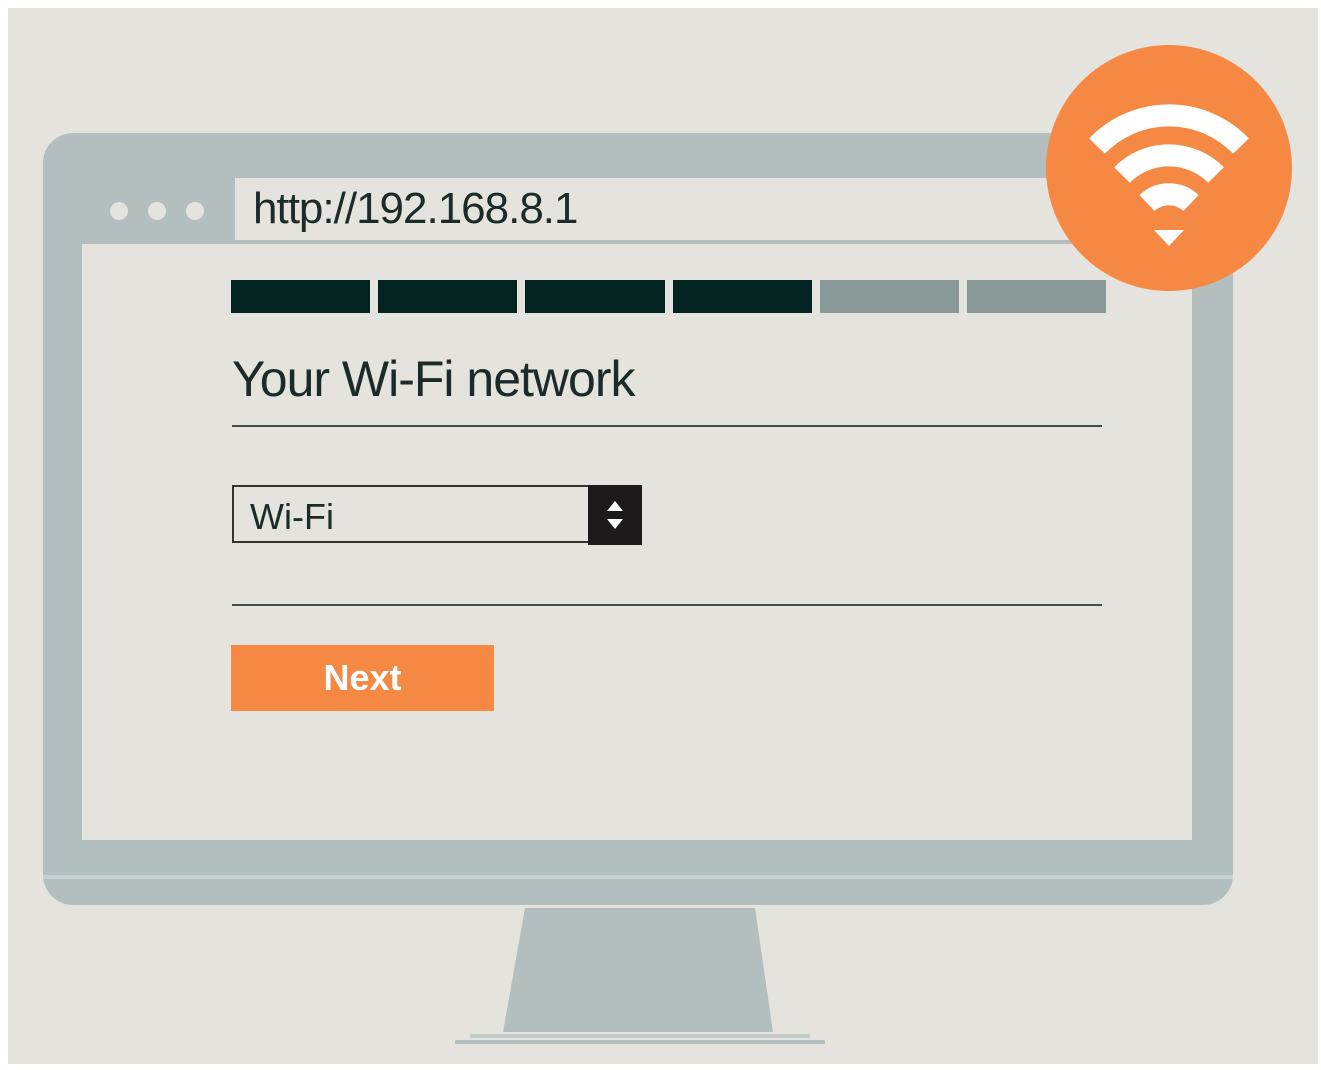  Describe the element at coordinates (362, 678) in the screenshot. I see `next-button: Next` at that location.